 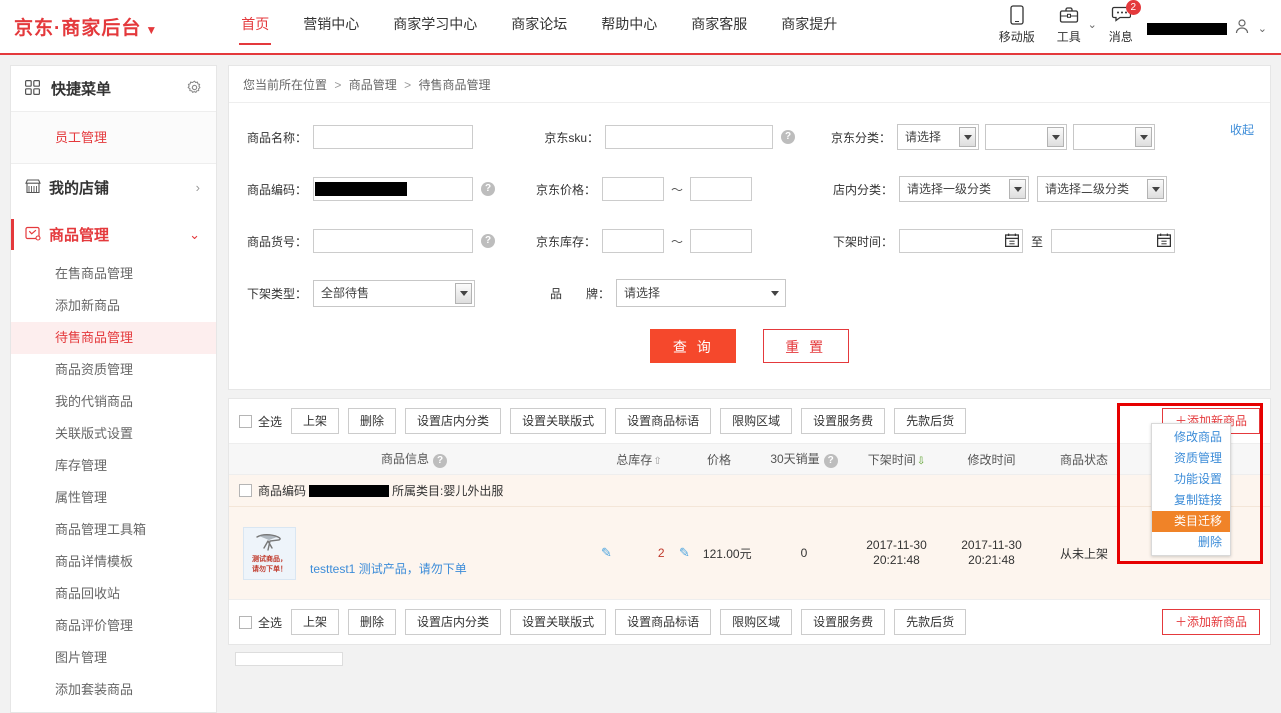 What do you see at coordinates (539, 26) in the screenshot?
I see `nav-item-forum: 商家论坛` at bounding box center [539, 26].